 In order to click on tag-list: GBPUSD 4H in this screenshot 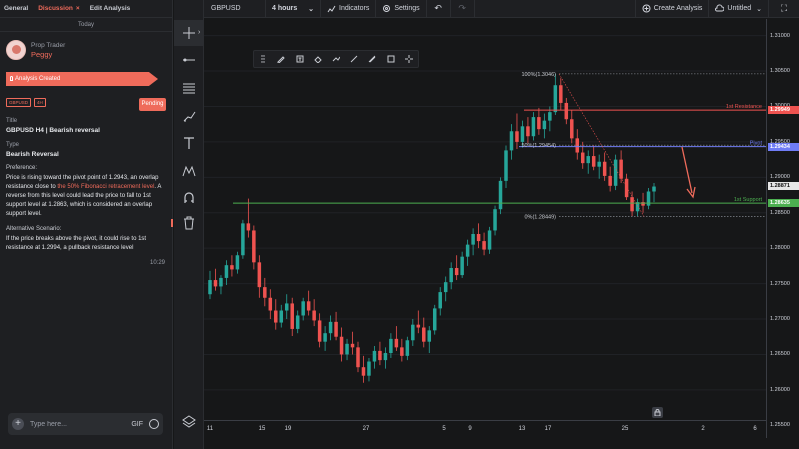, I will do `click(27, 102)`.